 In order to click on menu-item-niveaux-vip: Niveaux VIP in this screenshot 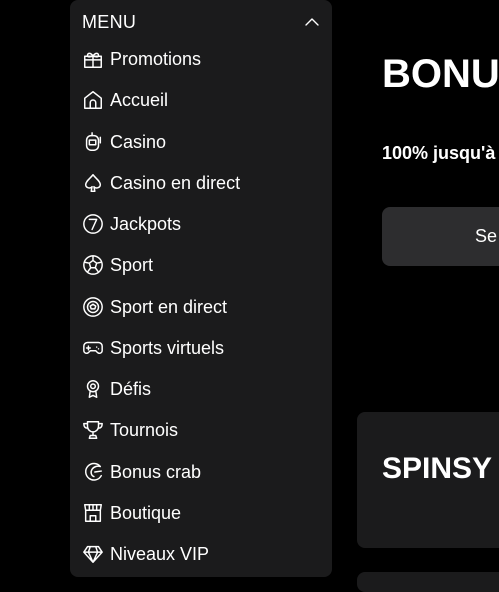, I will do `click(201, 554)`.